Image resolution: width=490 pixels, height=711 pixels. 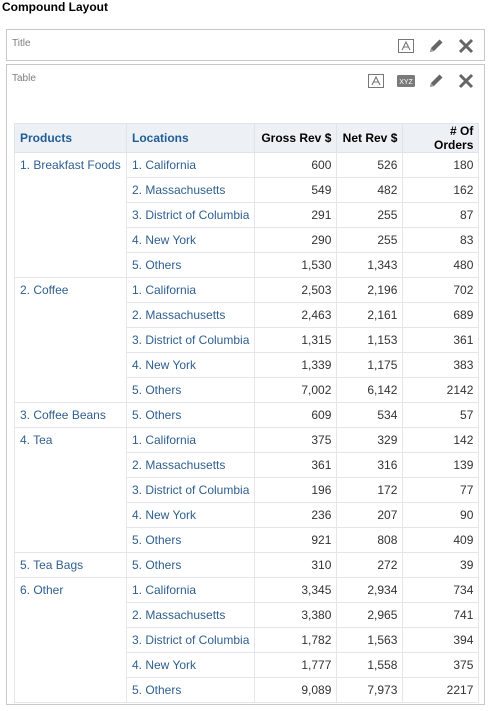 I want to click on gross-rev-cell: 2,503, so click(x=296, y=290).